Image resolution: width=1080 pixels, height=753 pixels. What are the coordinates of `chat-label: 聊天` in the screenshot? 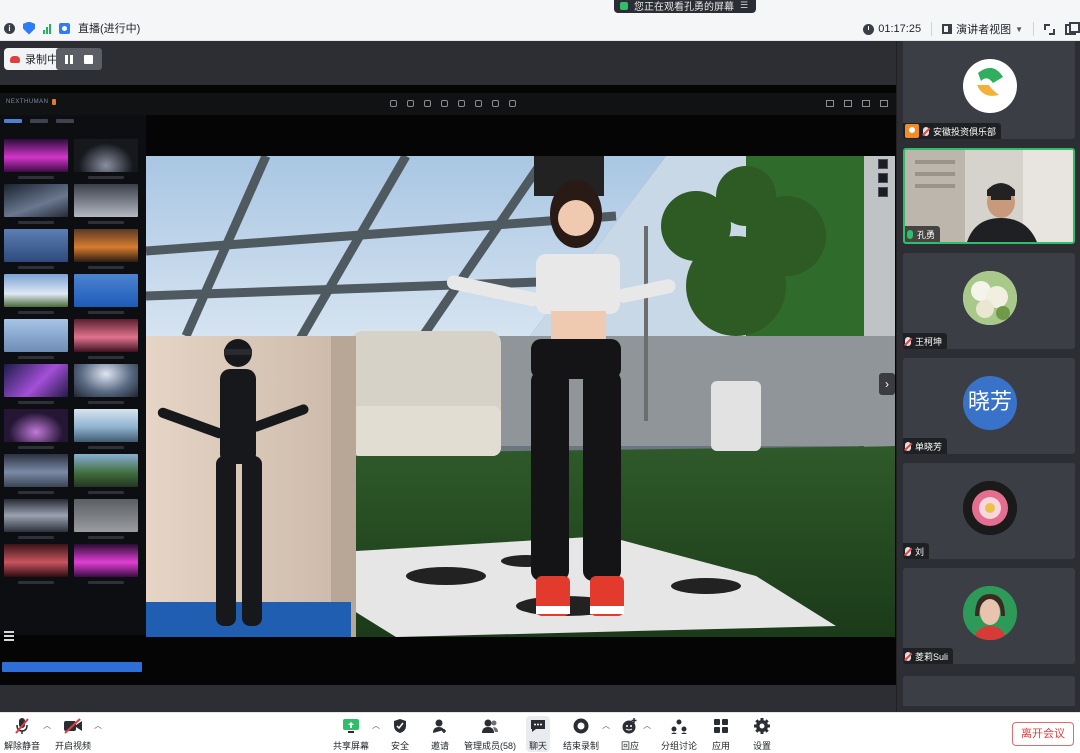 It's located at (537, 746).